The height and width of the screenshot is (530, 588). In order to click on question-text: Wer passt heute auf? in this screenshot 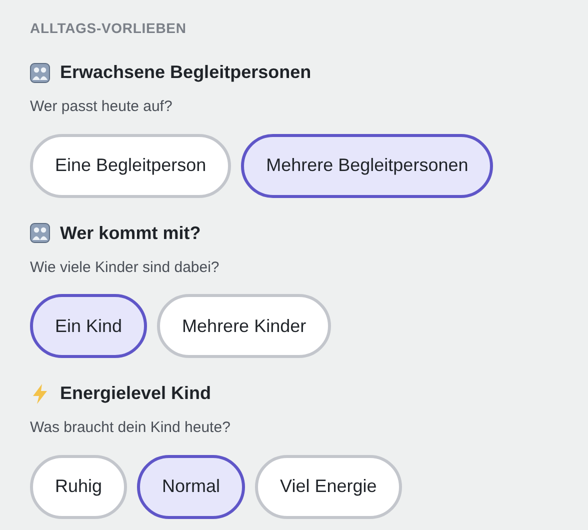, I will do `click(102, 107)`.